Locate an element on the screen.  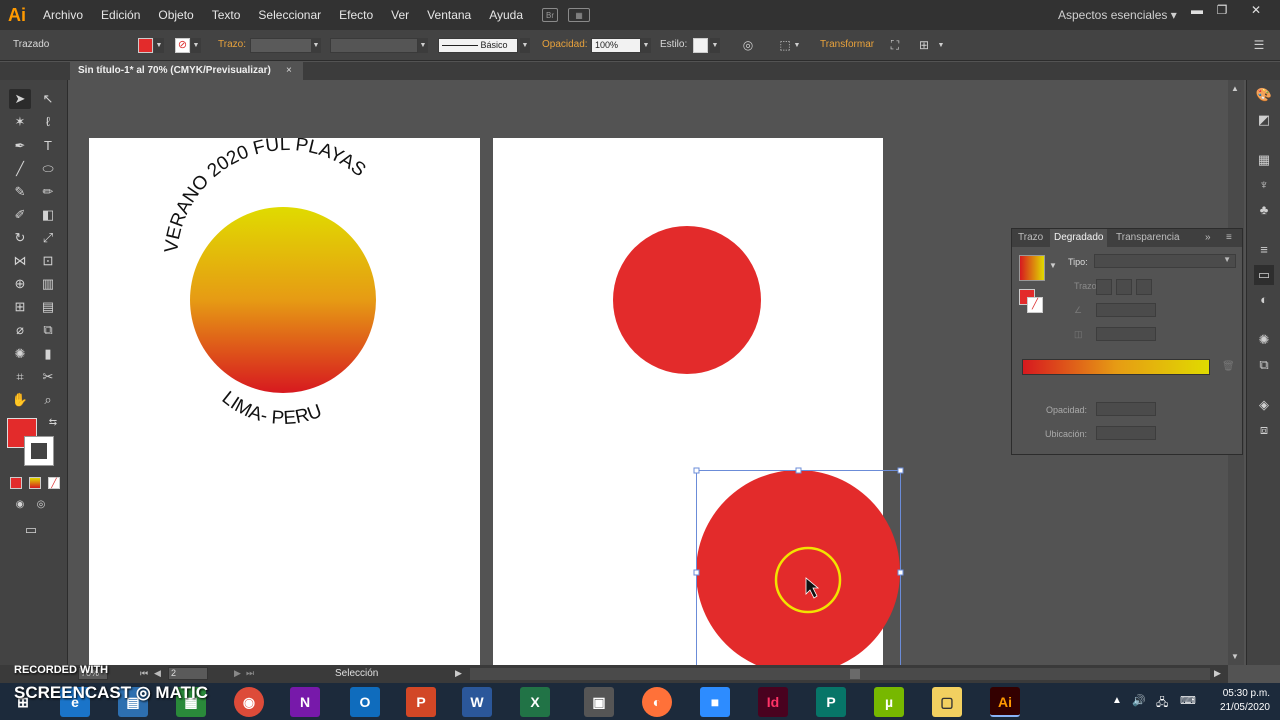
first-artboard-icon: ⏮ is located at coordinates (144, 673).